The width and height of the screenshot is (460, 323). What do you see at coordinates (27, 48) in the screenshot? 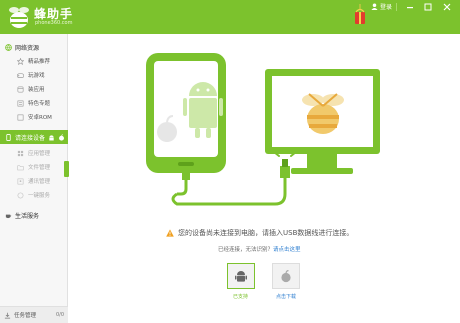
I see `sidebar-section-label: 网络资源` at bounding box center [27, 48].